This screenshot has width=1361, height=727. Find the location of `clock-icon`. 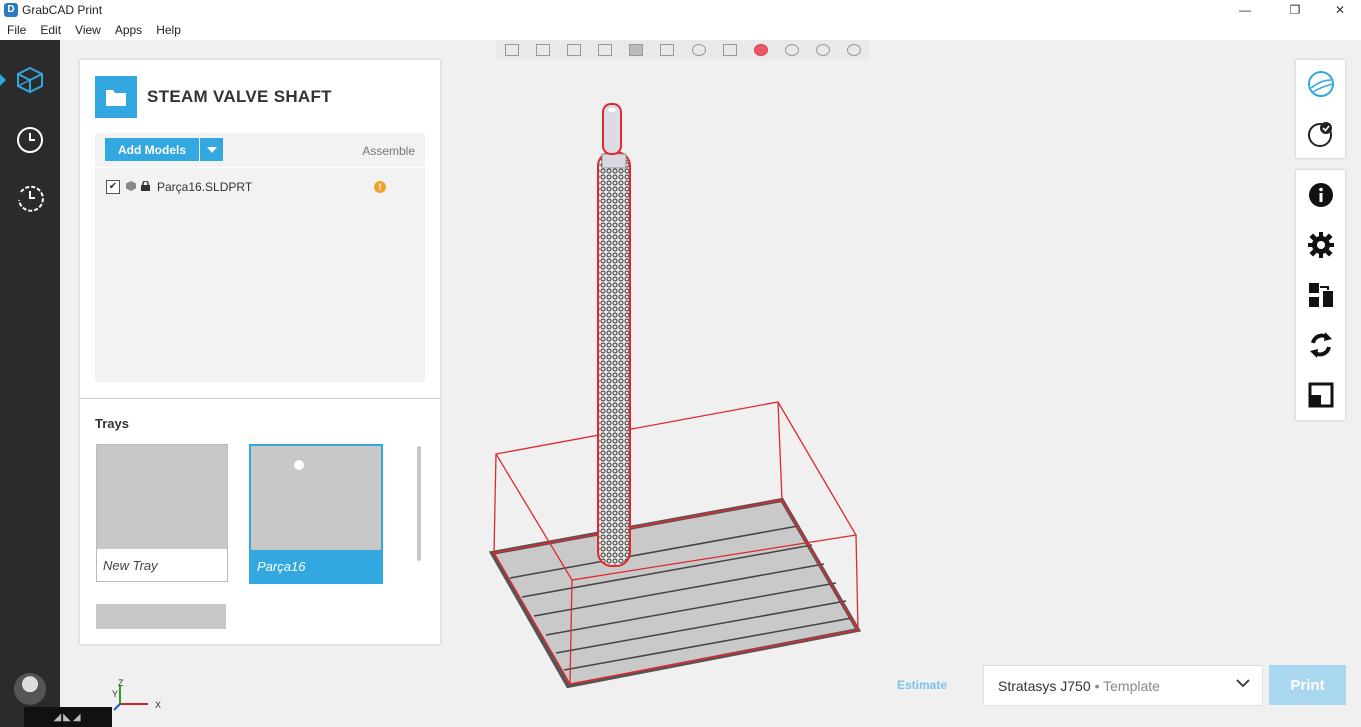

clock-icon is located at coordinates (30, 140).